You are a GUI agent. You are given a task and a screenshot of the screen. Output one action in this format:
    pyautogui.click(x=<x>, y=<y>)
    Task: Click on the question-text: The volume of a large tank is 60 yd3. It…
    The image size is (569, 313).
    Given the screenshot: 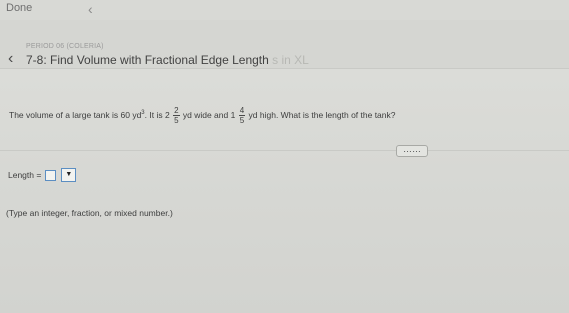 What is the action you would take?
    pyautogui.click(x=286, y=114)
    